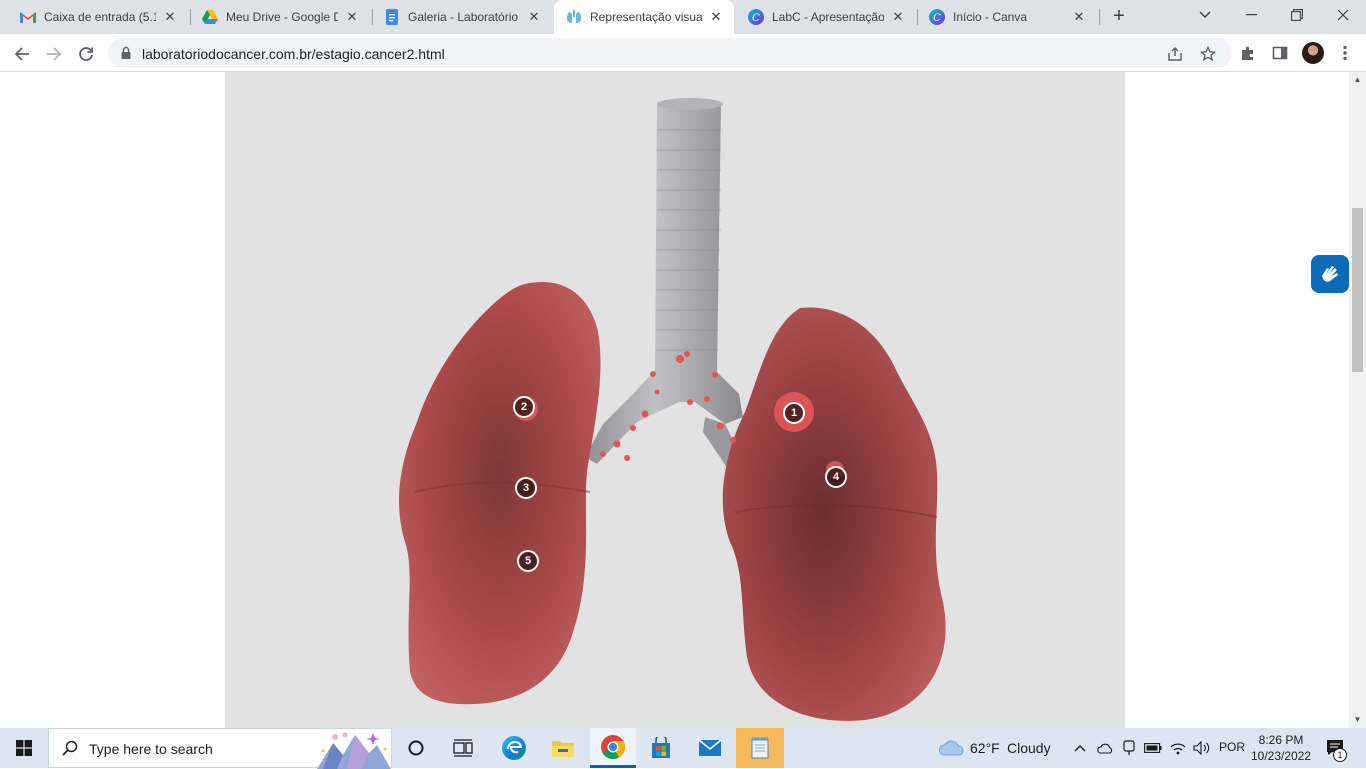  I want to click on tab-labc-apresentacao: C LabC - Apresentação ✕, so click(826, 17).